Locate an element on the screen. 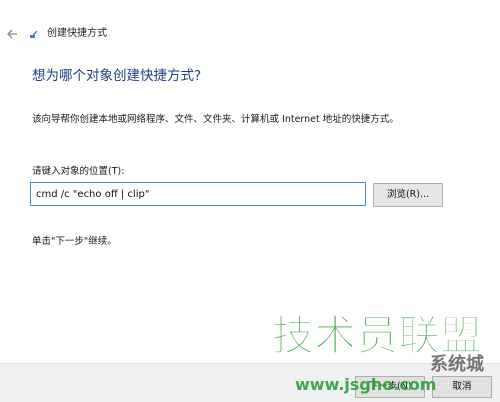 This screenshot has width=500, height=402. shortcut-icon is located at coordinates (34, 34).